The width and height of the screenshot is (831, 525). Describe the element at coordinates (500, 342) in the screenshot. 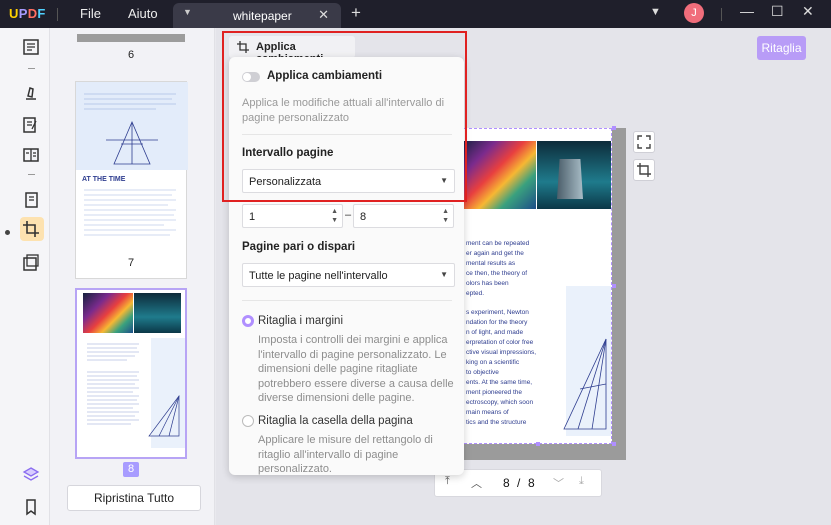

I see `page-text-line: erpretation of color free` at that location.